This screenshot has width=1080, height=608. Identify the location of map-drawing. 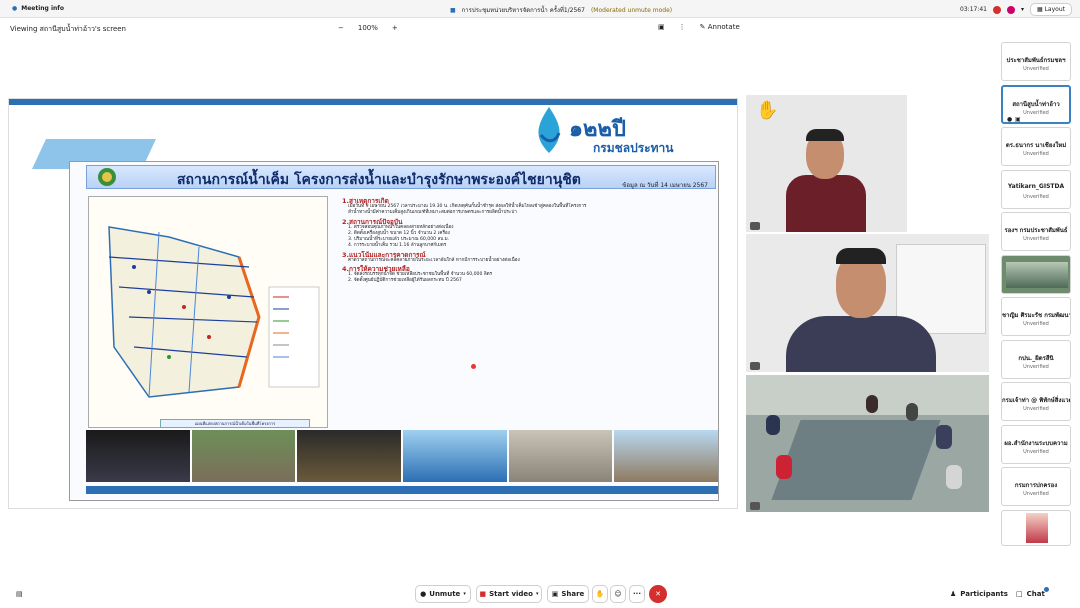
(214, 312).